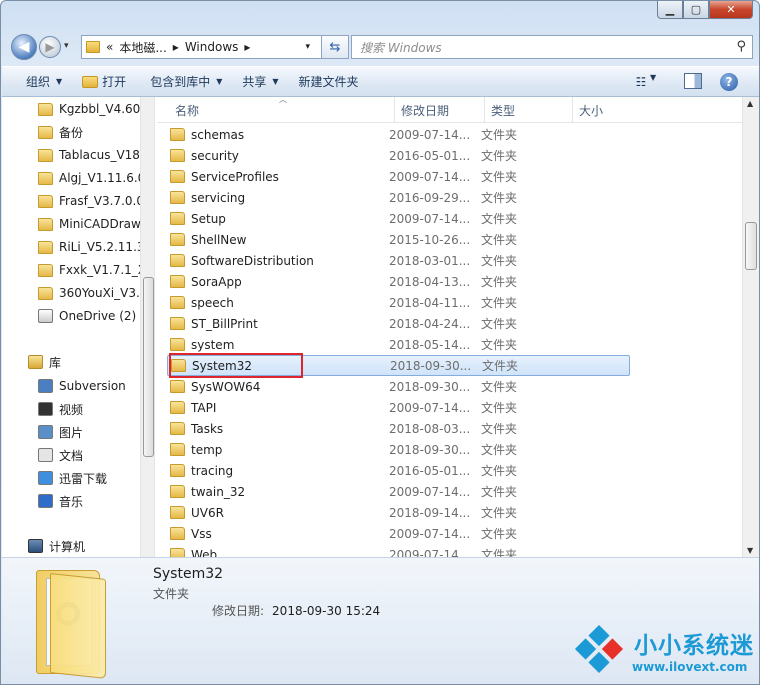 The image size is (760, 685). Describe the element at coordinates (91, 178) in the screenshot. I see `sidebar-item-folder: Algj_V1.11.6.0` at that location.